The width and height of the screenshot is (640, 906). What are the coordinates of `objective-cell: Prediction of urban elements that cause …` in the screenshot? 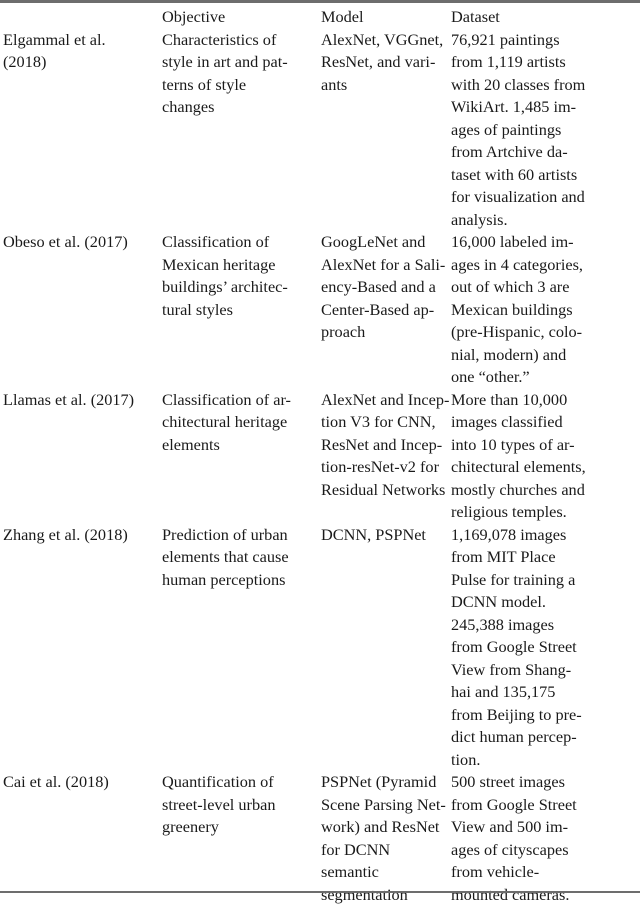 It's located at (225, 556).